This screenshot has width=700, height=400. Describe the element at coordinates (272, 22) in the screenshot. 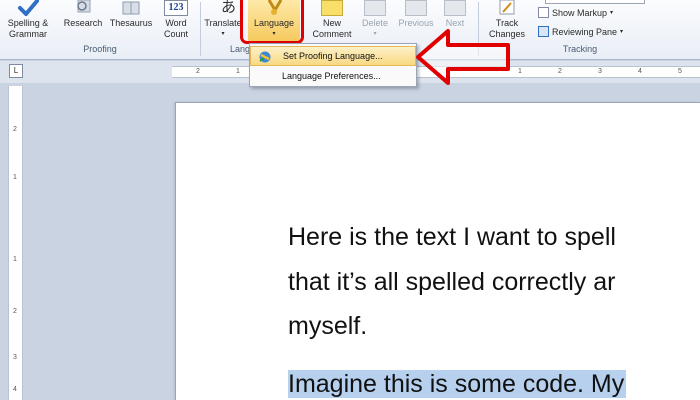

I see `language-highlight` at that location.